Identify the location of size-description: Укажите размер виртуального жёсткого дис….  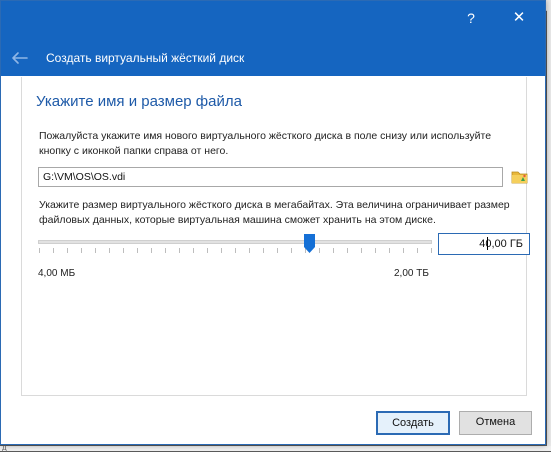
(274, 212).